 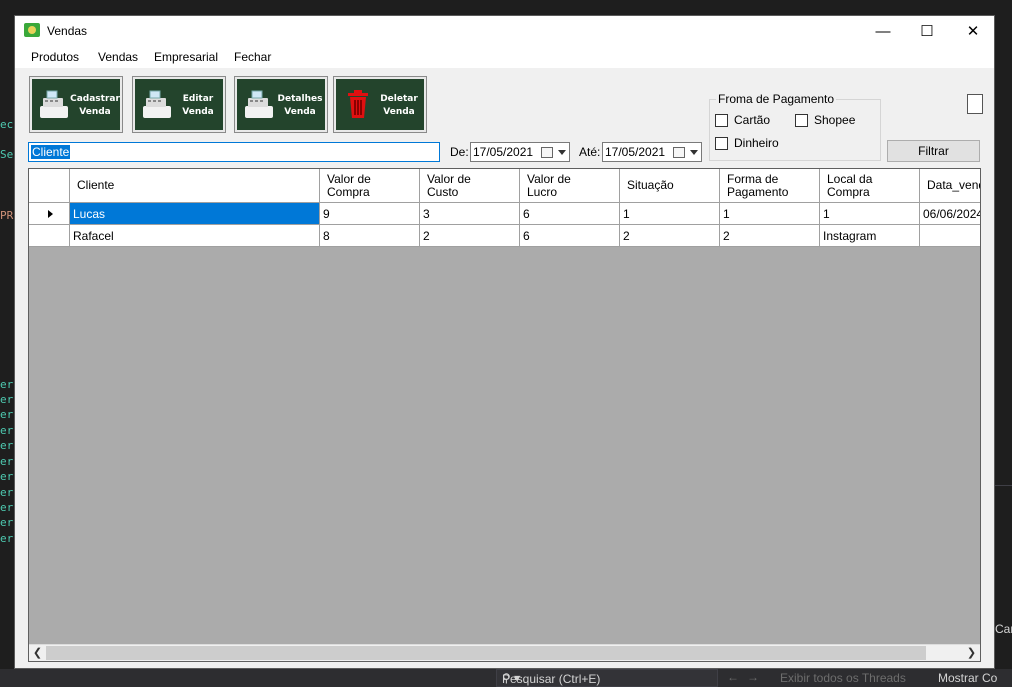 I want to click on table-cell, so click(x=950, y=235).